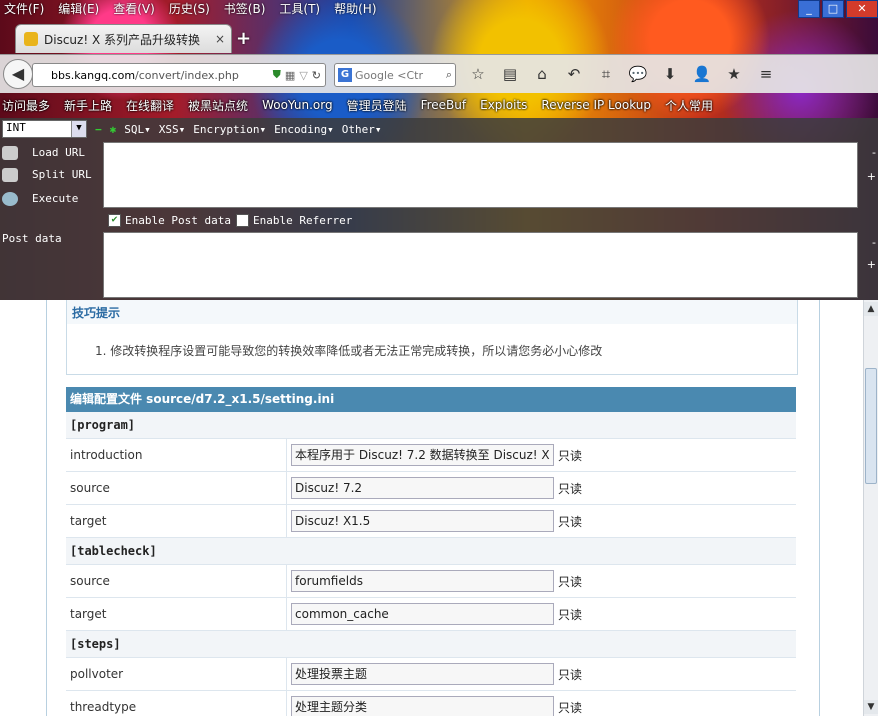 The width and height of the screenshot is (878, 716). I want to click on back-button: ◀, so click(18, 74).